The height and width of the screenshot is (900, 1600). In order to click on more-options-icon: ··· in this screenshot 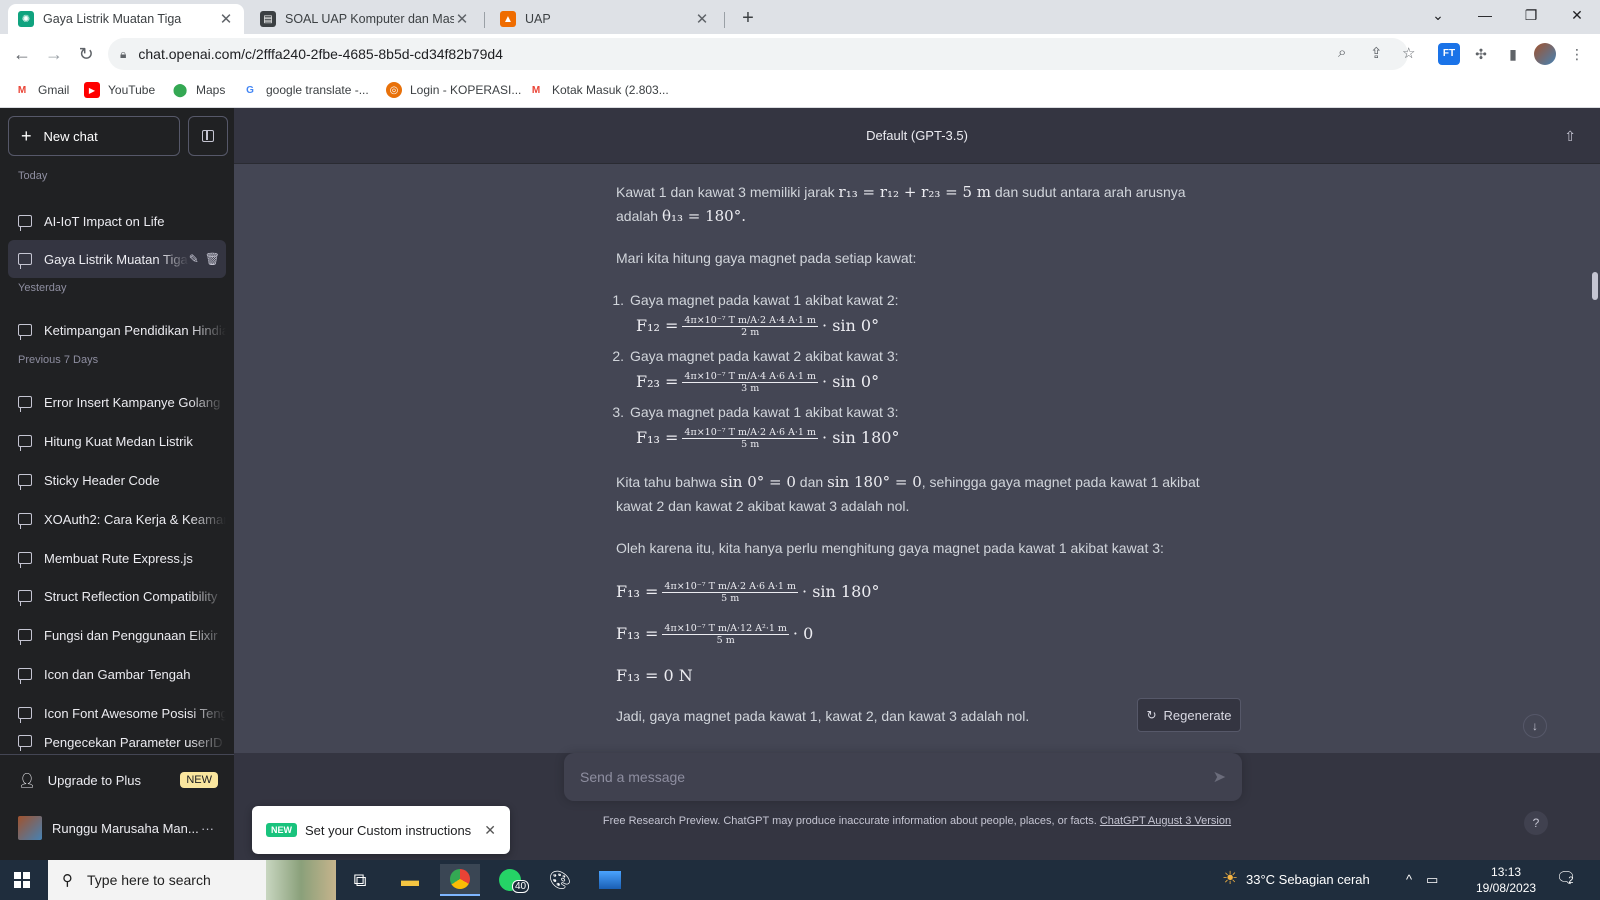, I will do `click(207, 828)`.